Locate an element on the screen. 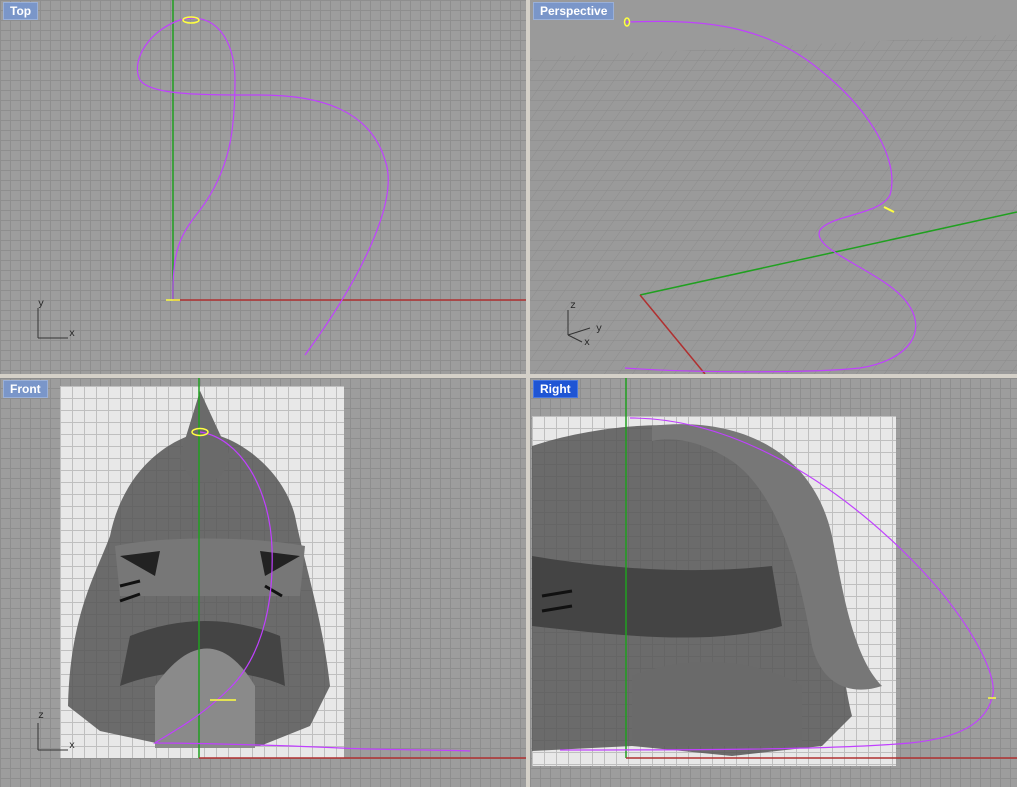  viewport-label-front: Front is located at coordinates (25, 389).